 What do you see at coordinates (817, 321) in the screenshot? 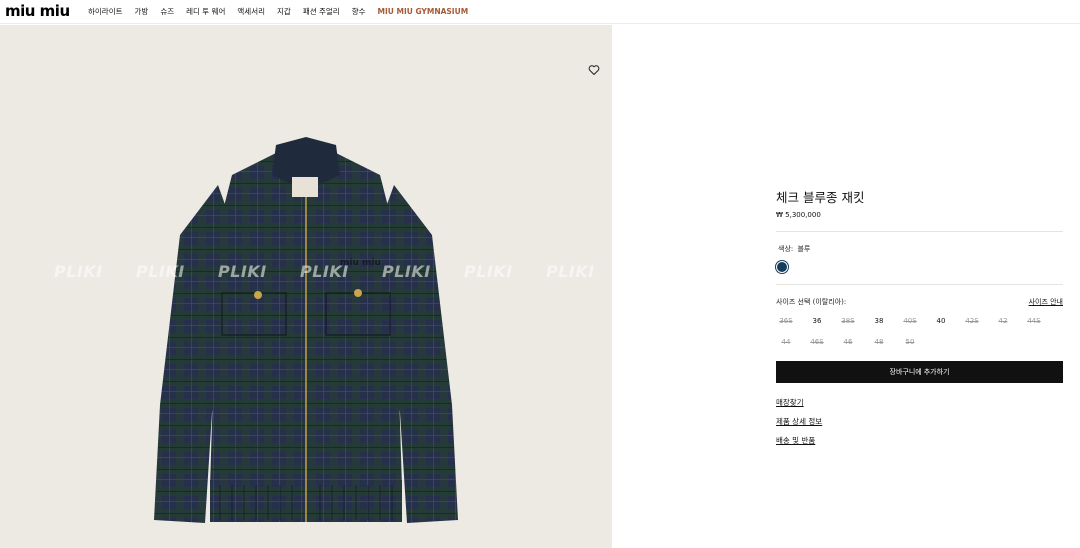
I see `size-option-36: 36` at bounding box center [817, 321].